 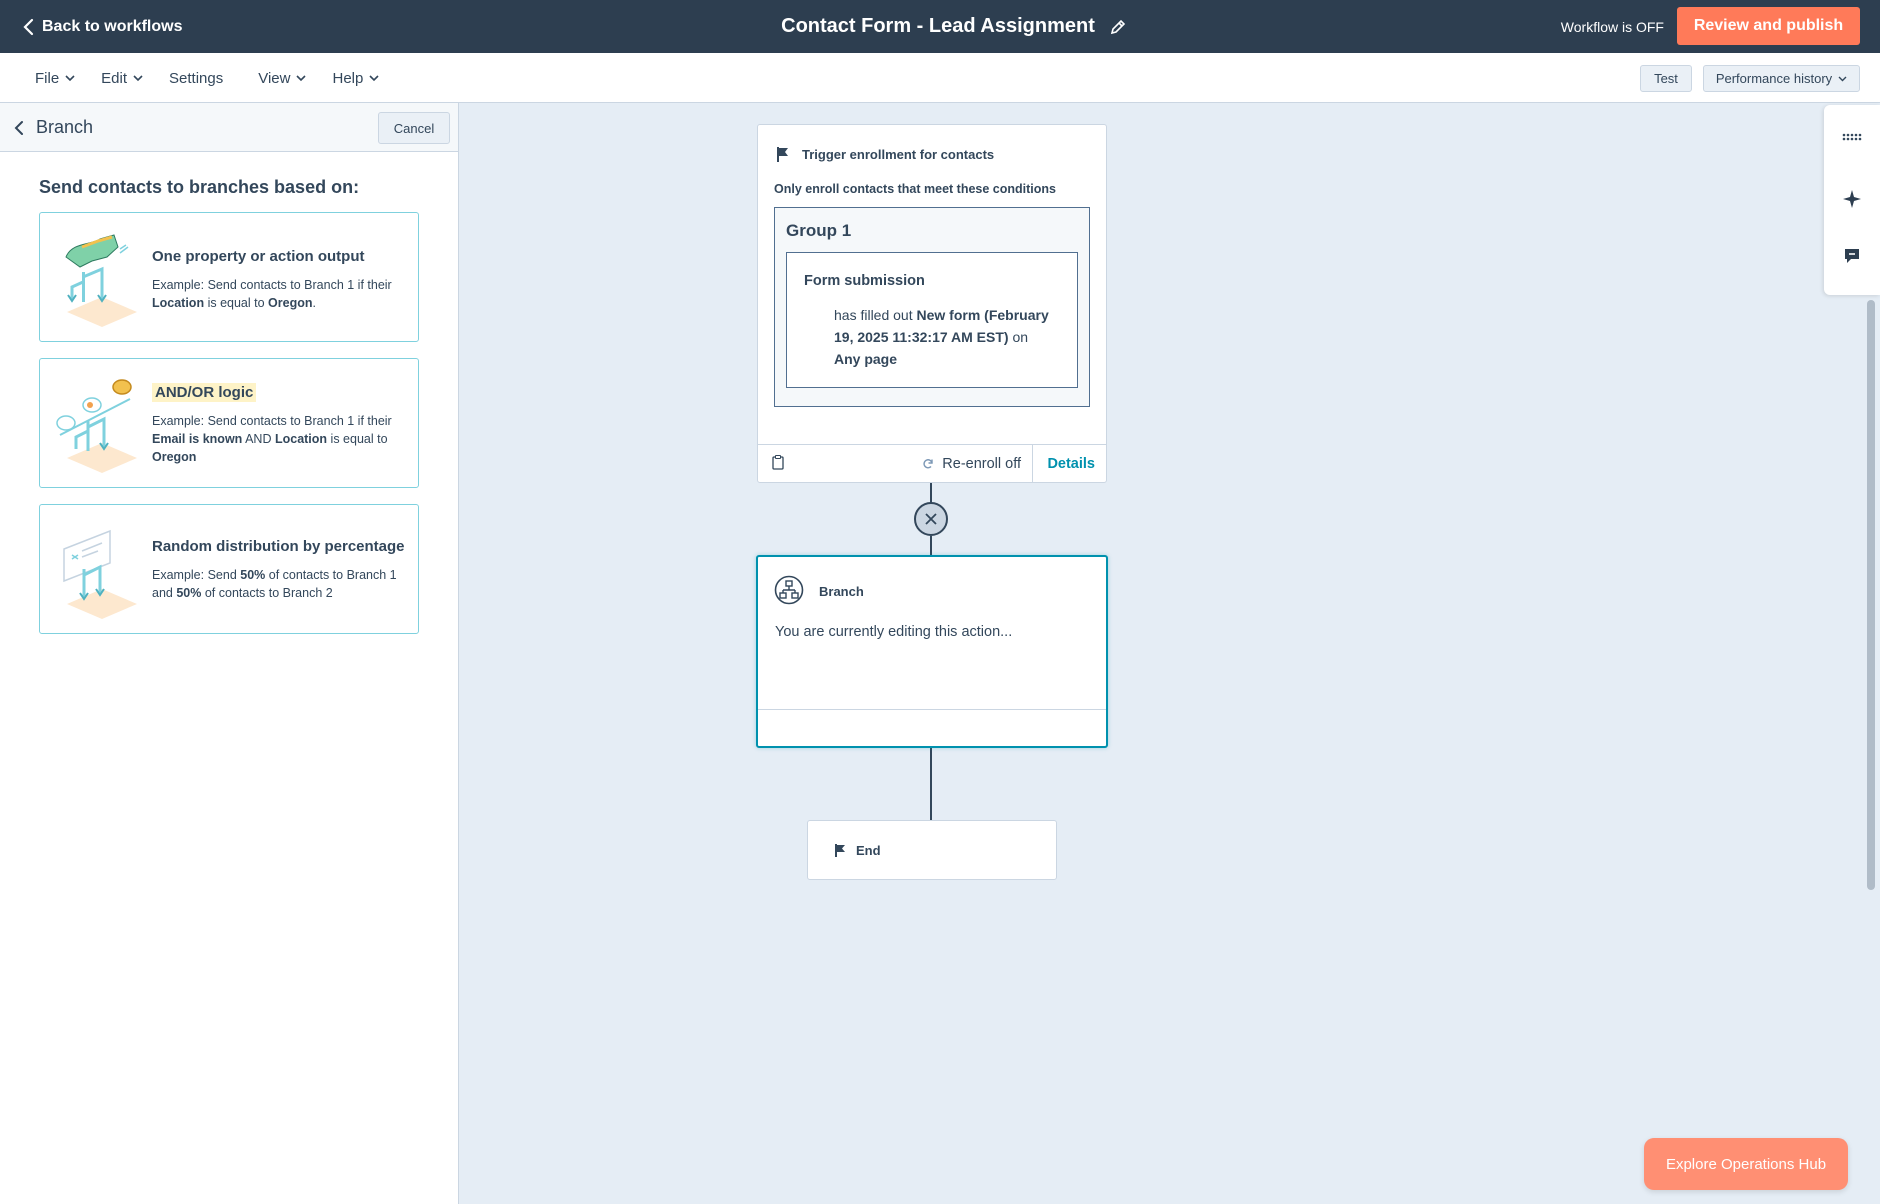 What do you see at coordinates (1746, 1164) in the screenshot?
I see `explore-operations-hub-button: Explore Operations Hub` at bounding box center [1746, 1164].